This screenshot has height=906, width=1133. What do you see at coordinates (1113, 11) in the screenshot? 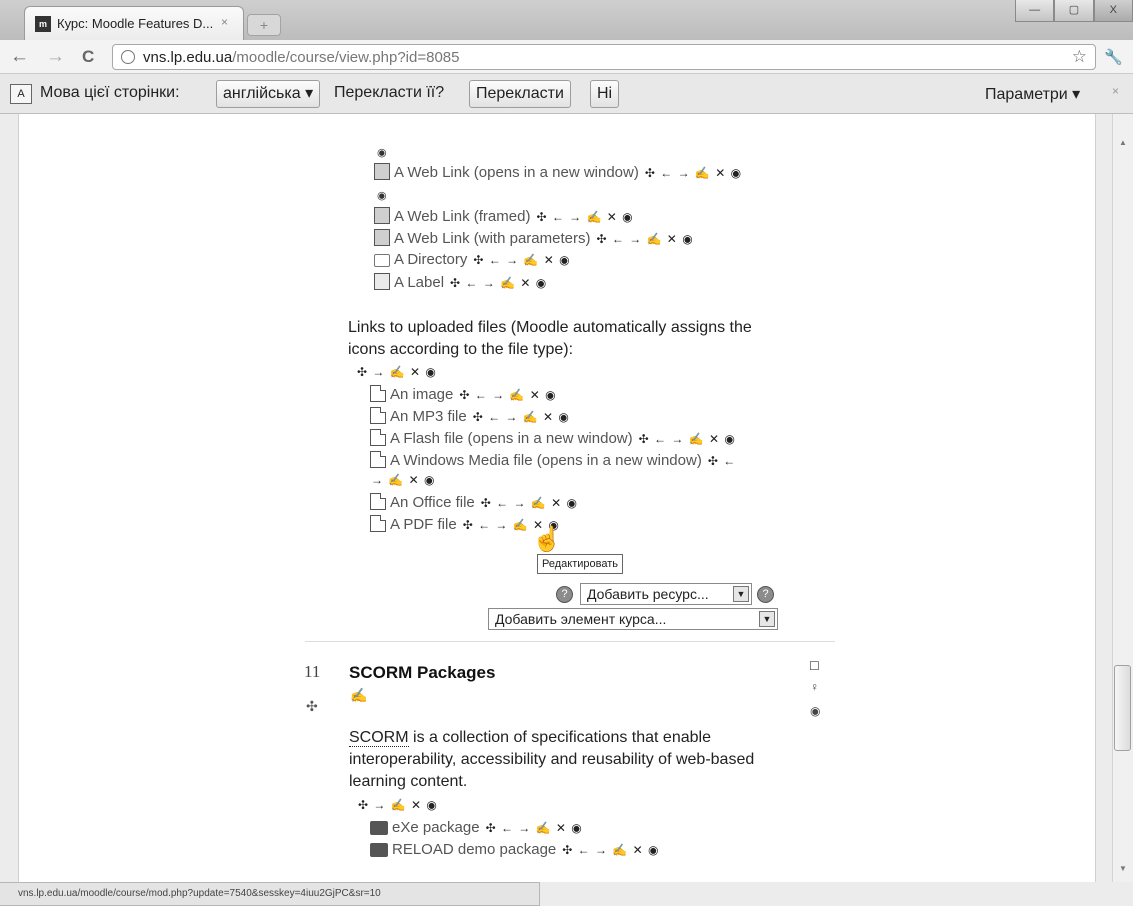
I see `close-window-button: X` at bounding box center [1113, 11].